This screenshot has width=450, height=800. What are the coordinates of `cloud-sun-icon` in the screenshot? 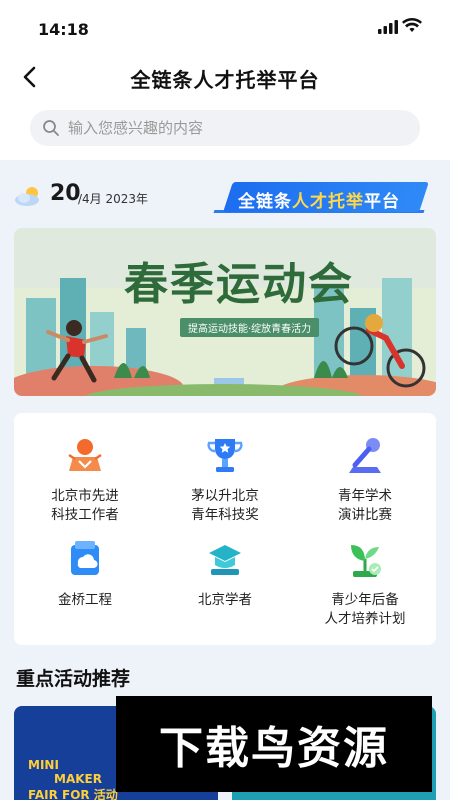 It's located at (27, 196).